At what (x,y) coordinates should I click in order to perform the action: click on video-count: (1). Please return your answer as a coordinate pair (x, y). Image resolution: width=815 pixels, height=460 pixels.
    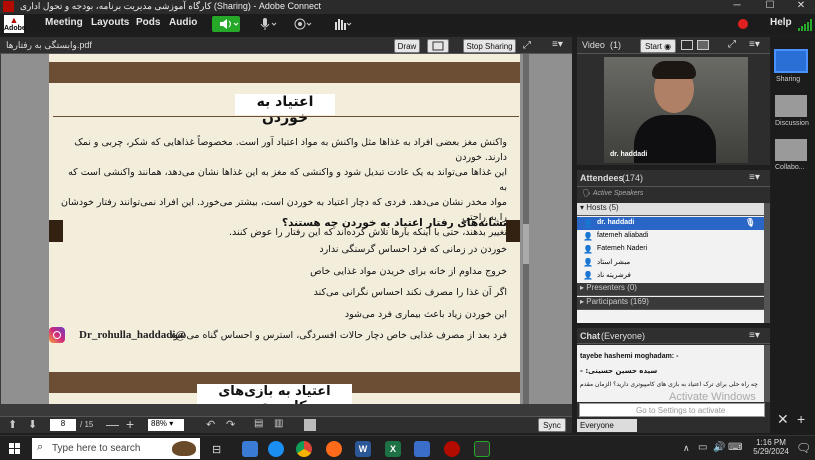
    Looking at the image, I should click on (615, 45).